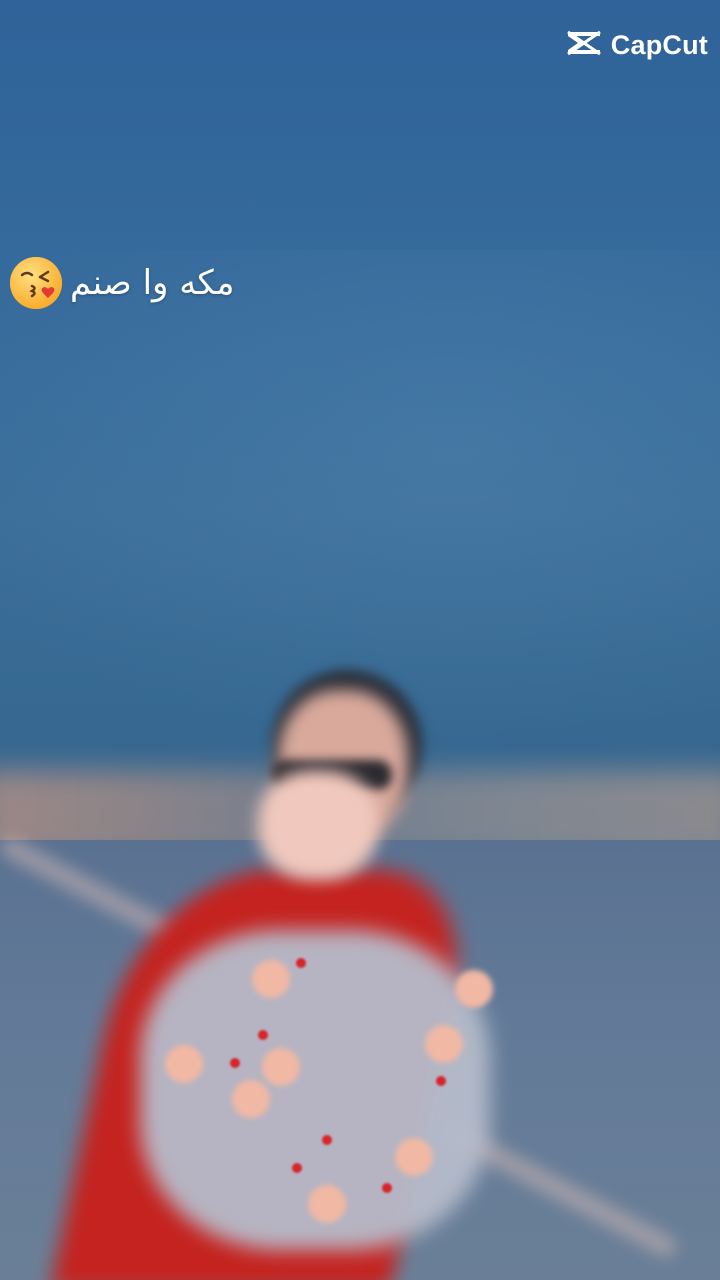  What do you see at coordinates (584, 45) in the screenshot?
I see `capcut-logo-icon` at bounding box center [584, 45].